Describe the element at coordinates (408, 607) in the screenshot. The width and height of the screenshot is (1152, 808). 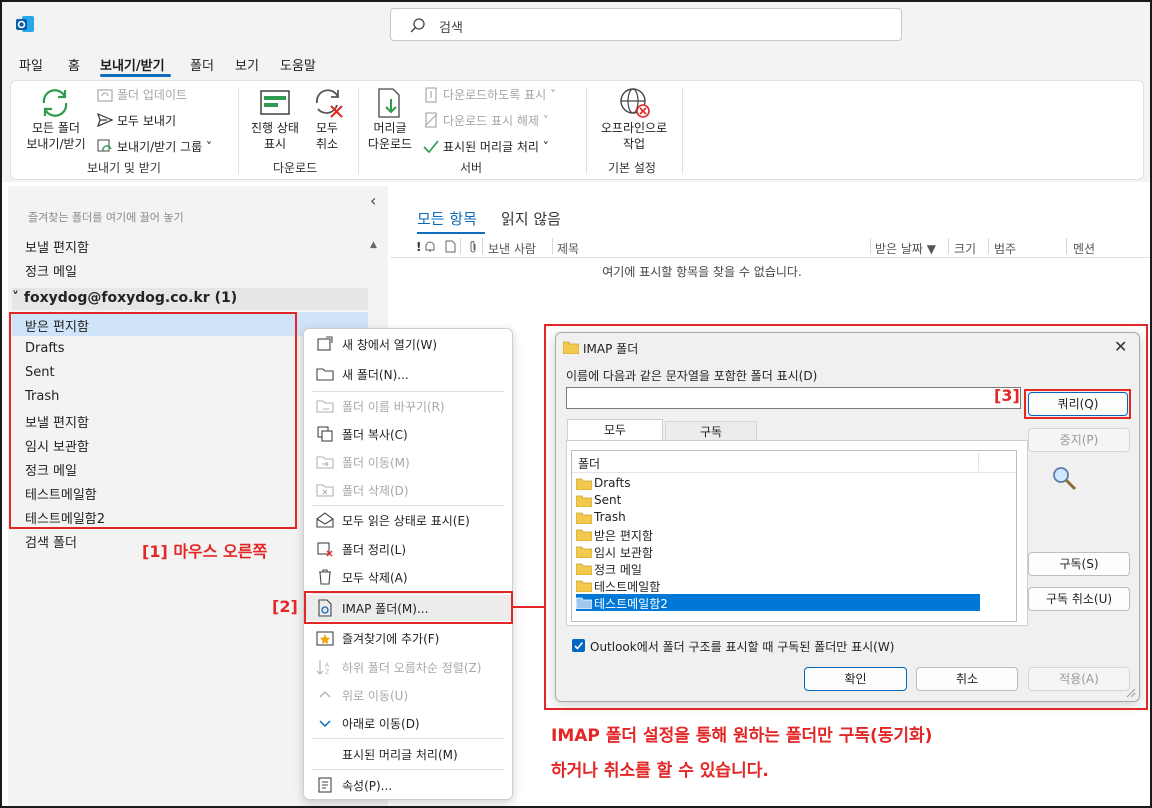
I see `annotation-box-imap-menu` at that location.